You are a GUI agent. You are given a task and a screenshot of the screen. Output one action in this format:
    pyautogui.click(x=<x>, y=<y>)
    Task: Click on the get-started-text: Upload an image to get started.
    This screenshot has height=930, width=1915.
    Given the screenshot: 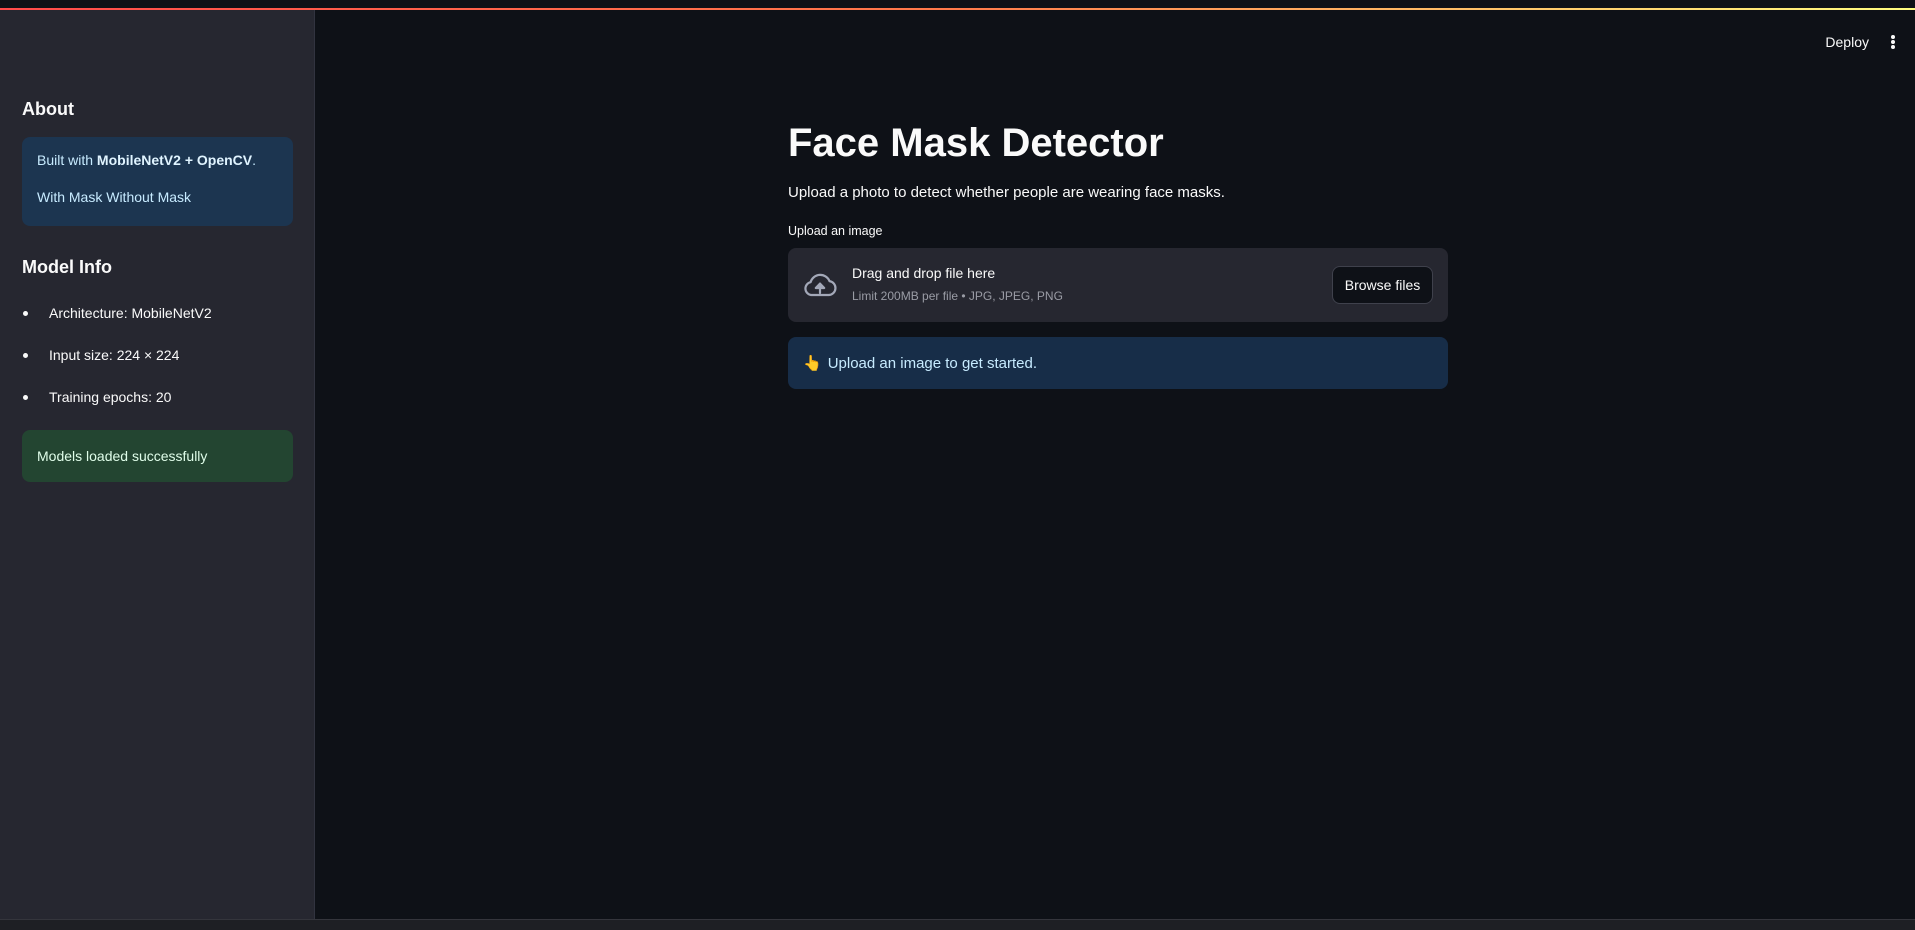 What is the action you would take?
    pyautogui.click(x=932, y=363)
    